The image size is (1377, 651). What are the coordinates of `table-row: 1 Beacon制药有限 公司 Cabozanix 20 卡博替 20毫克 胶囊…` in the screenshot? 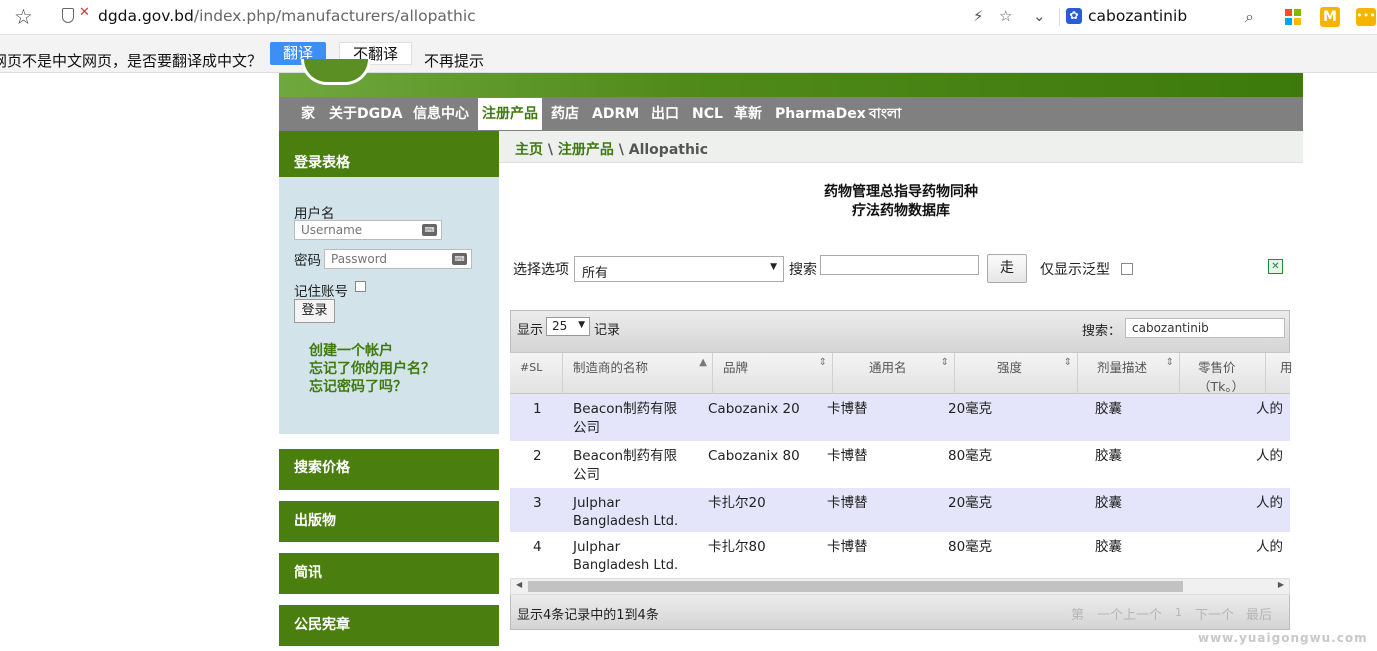 It's located at (900, 417).